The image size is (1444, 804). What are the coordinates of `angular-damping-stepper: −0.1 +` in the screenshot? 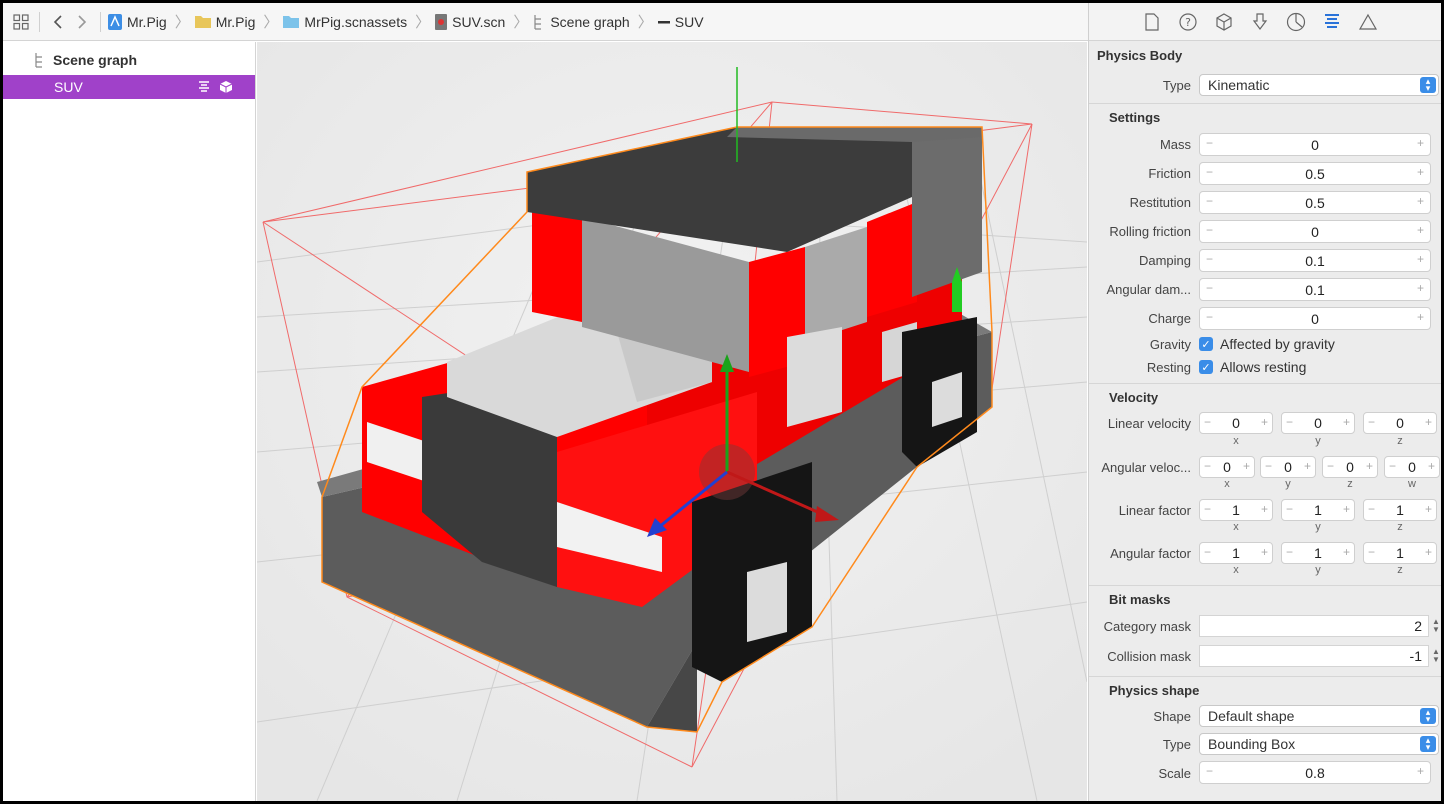 It's located at (1315, 289).